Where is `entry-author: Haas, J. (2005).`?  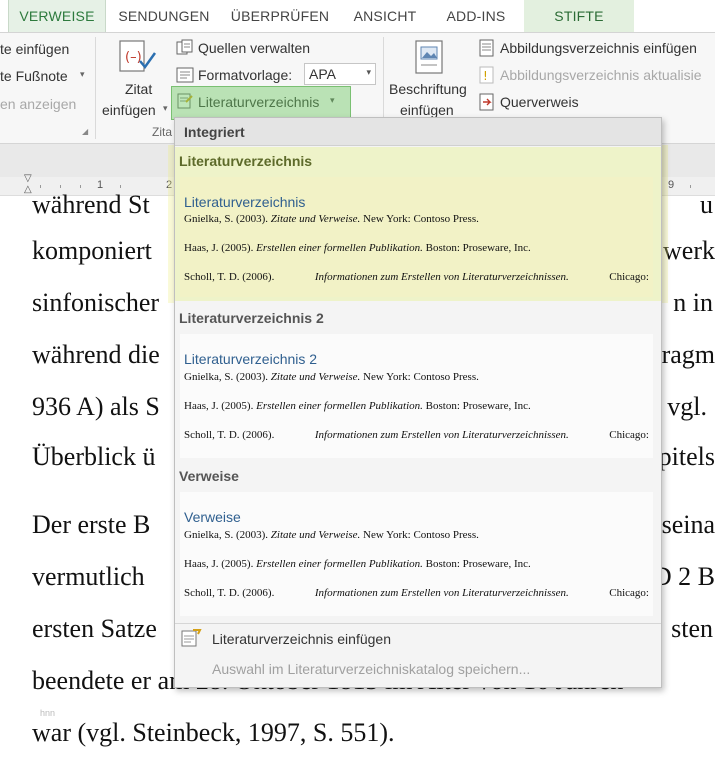
entry-author: Haas, J. (2005). is located at coordinates (219, 564).